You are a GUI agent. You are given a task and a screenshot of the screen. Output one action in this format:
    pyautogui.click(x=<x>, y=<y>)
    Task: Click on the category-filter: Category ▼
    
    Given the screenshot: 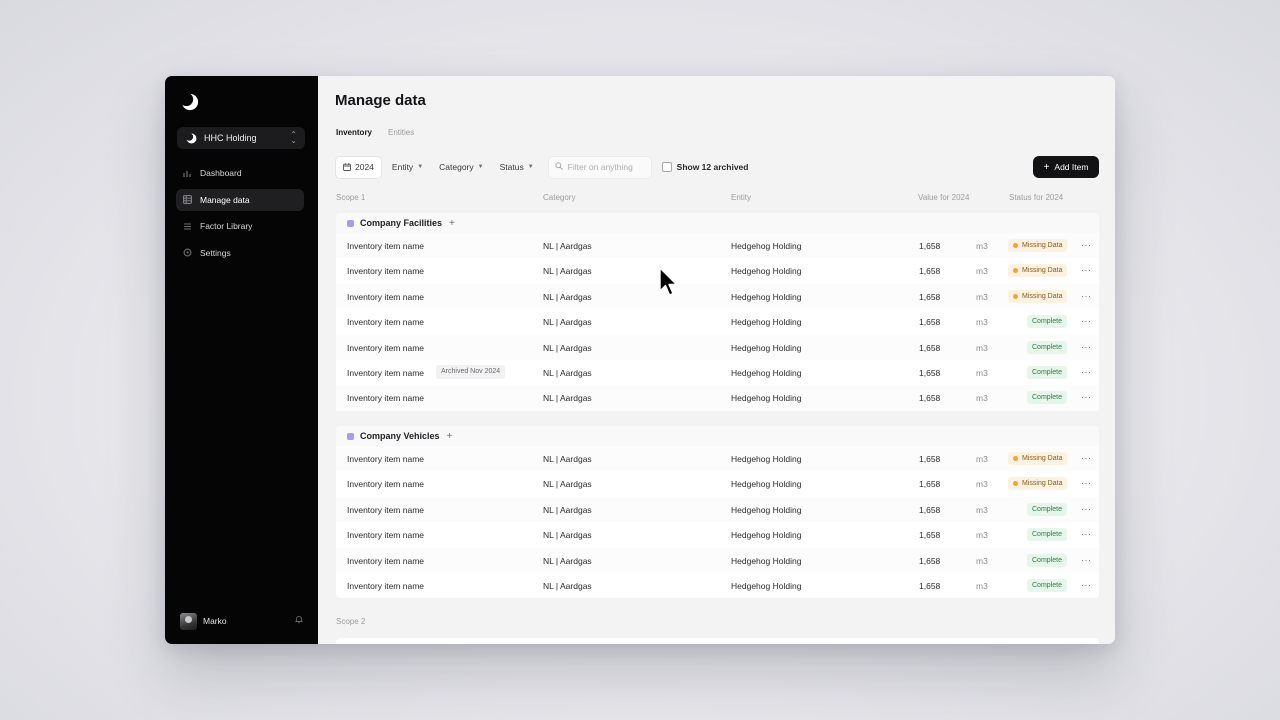 What is the action you would take?
    pyautogui.click(x=461, y=167)
    